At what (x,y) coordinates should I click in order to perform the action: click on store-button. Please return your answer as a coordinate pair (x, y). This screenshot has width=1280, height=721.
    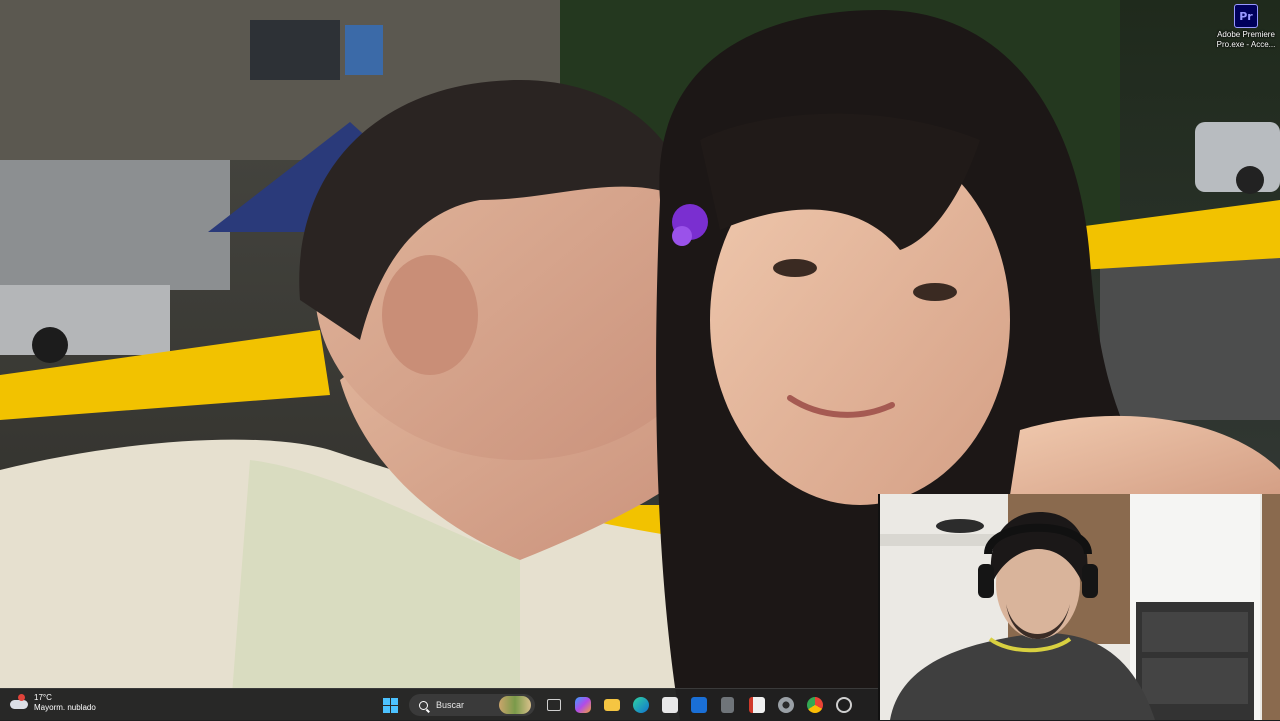
    Looking at the image, I should click on (669, 705).